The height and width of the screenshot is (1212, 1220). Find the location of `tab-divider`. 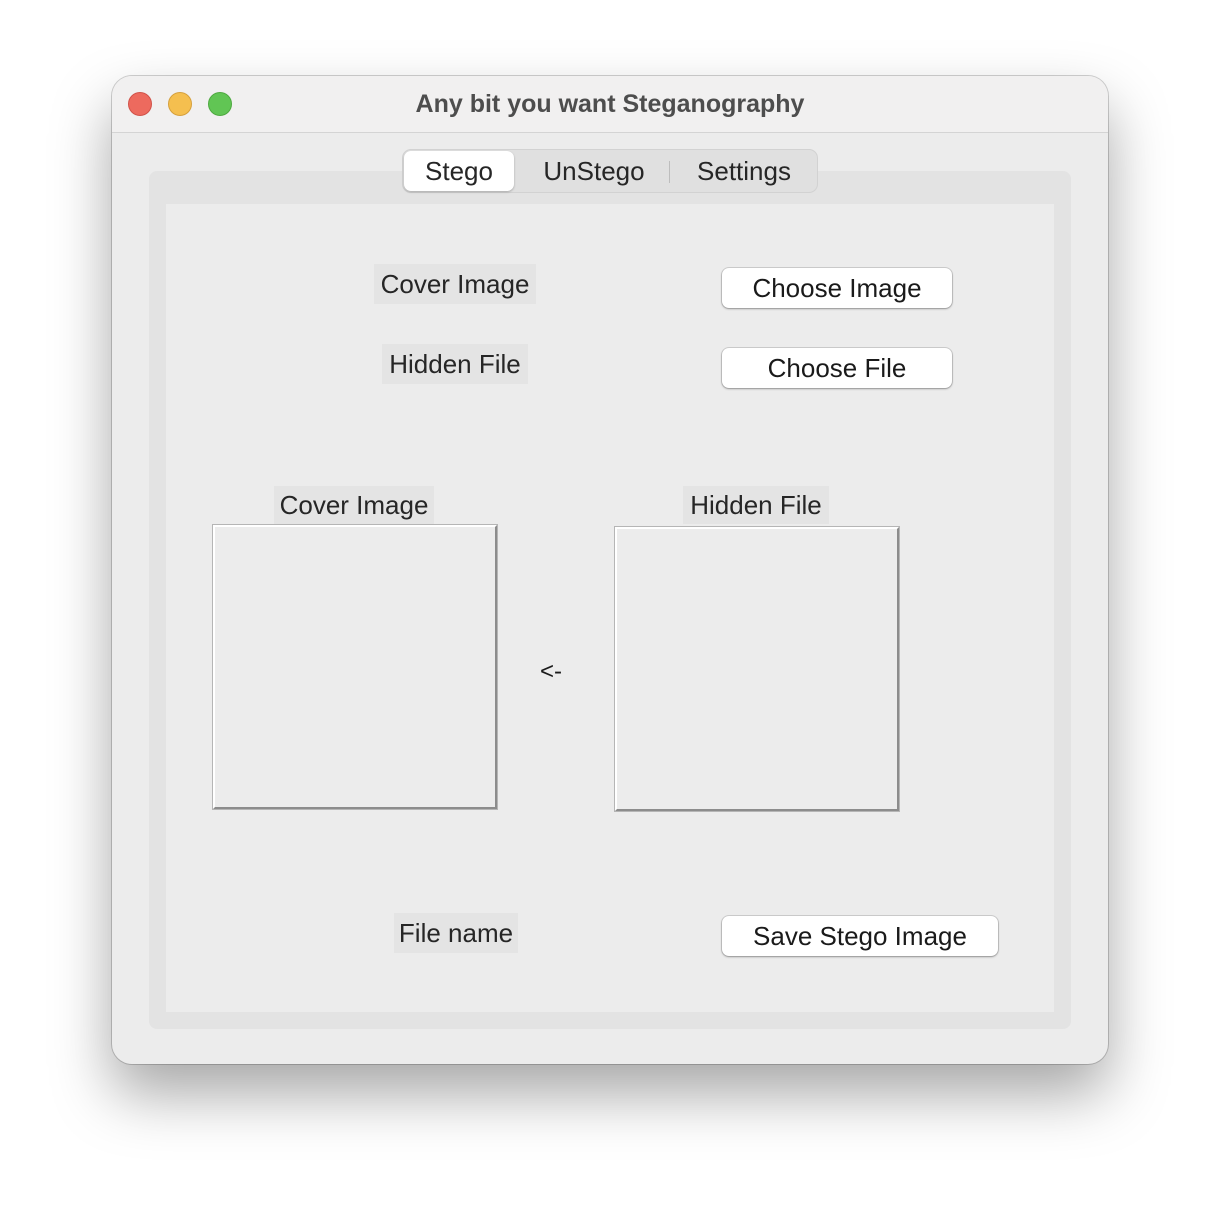

tab-divider is located at coordinates (669, 172).